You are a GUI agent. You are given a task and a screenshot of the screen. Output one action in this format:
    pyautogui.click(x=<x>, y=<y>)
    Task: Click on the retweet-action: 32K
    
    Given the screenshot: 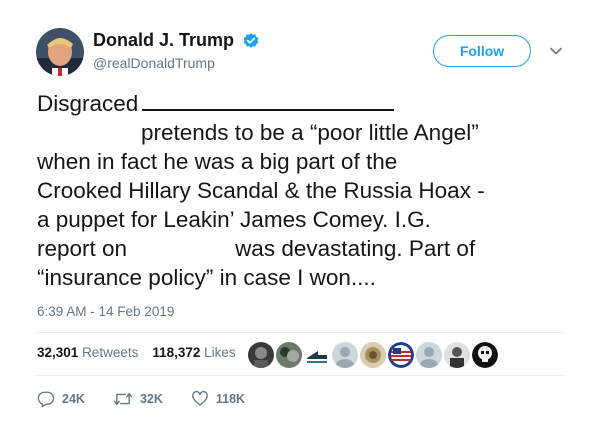 What is the action you would take?
    pyautogui.click(x=138, y=399)
    